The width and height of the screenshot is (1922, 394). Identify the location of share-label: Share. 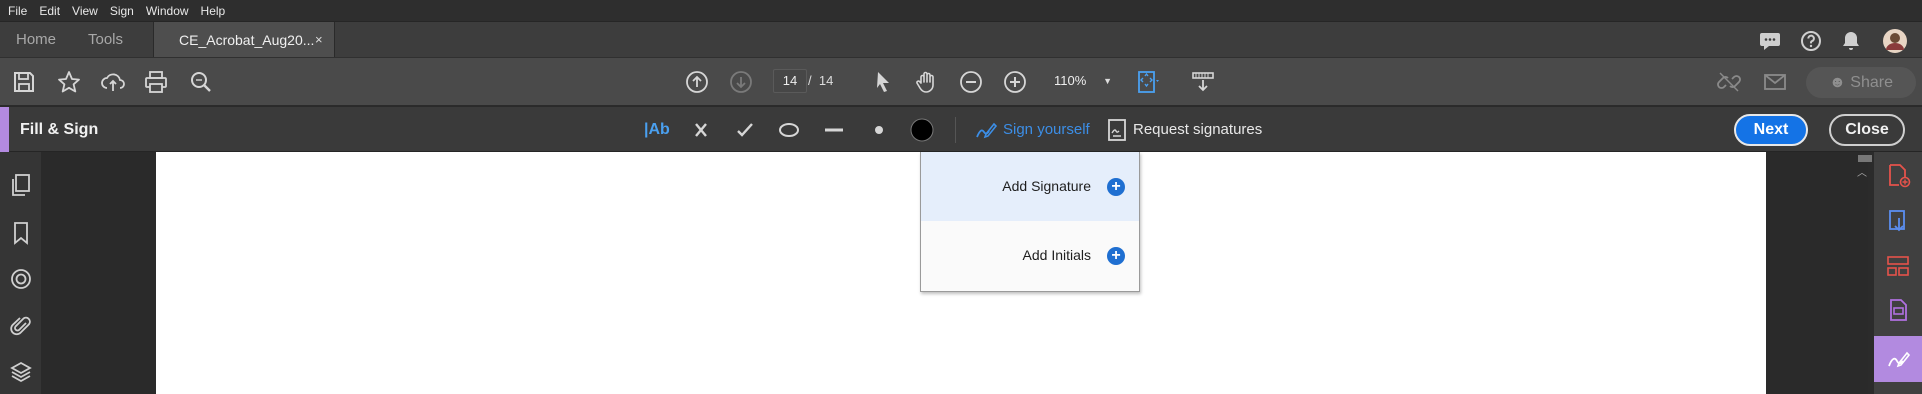
(1871, 82).